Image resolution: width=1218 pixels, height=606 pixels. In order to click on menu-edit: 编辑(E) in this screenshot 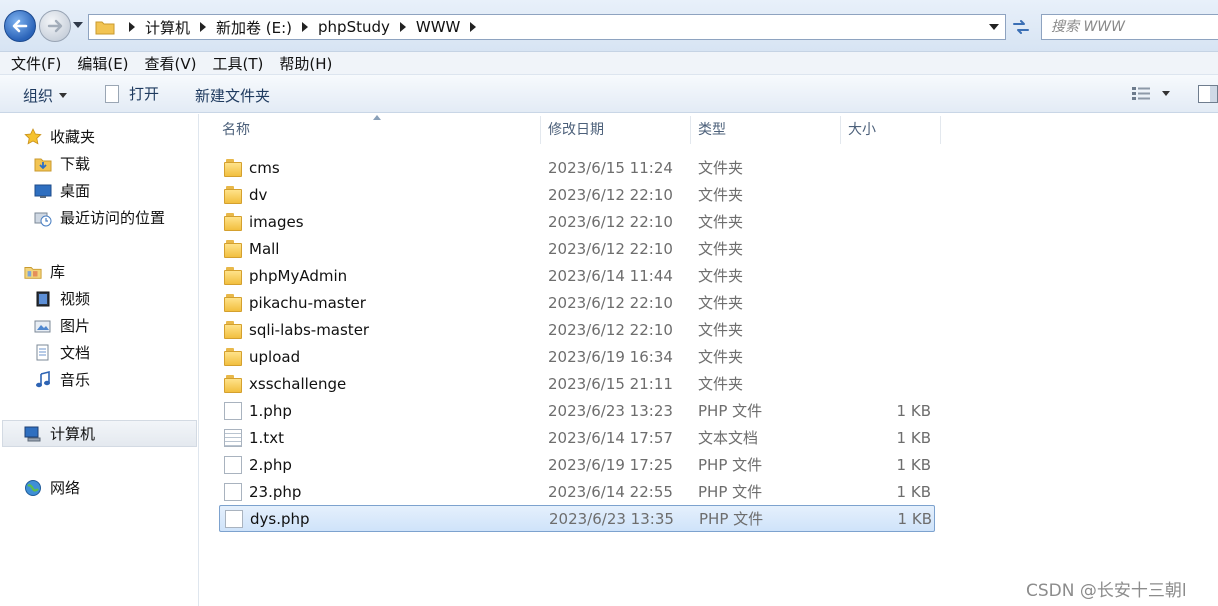, I will do `click(102, 63)`.